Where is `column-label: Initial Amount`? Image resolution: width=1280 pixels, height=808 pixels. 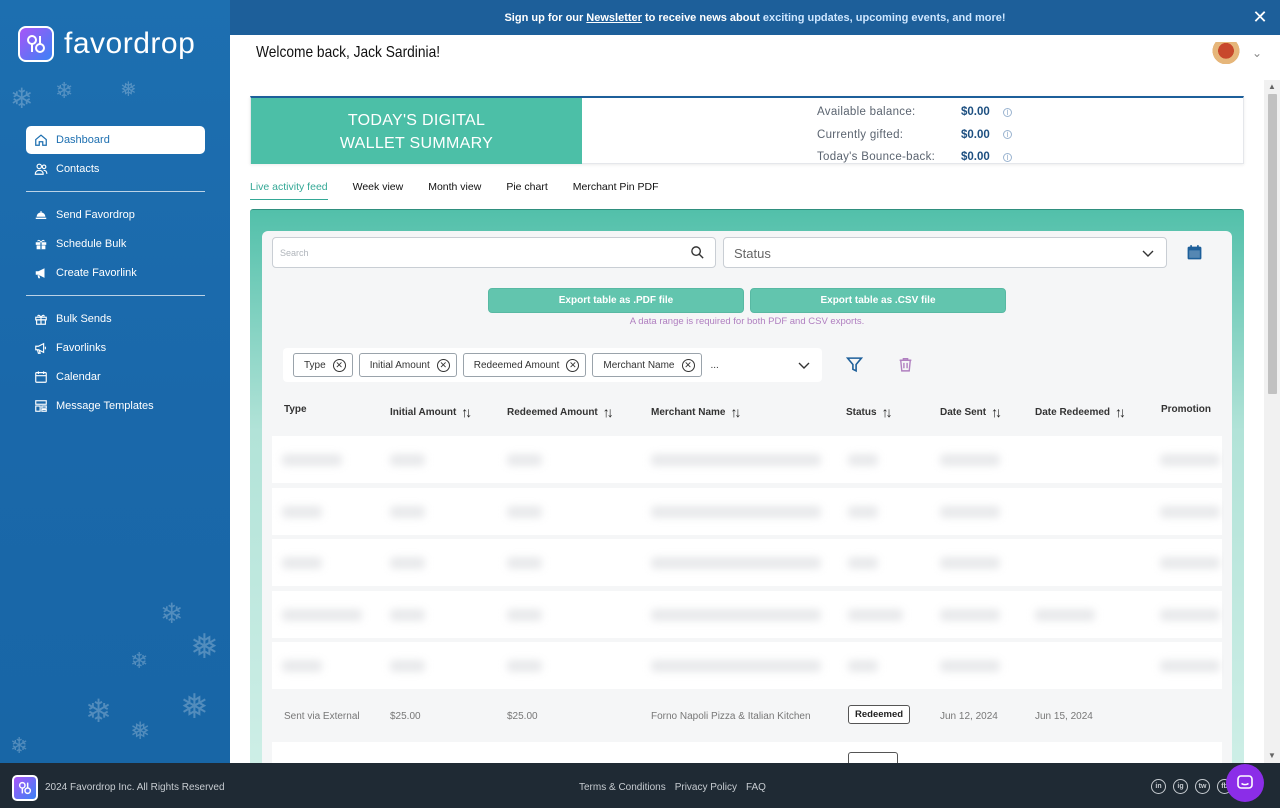 column-label: Initial Amount is located at coordinates (423, 412).